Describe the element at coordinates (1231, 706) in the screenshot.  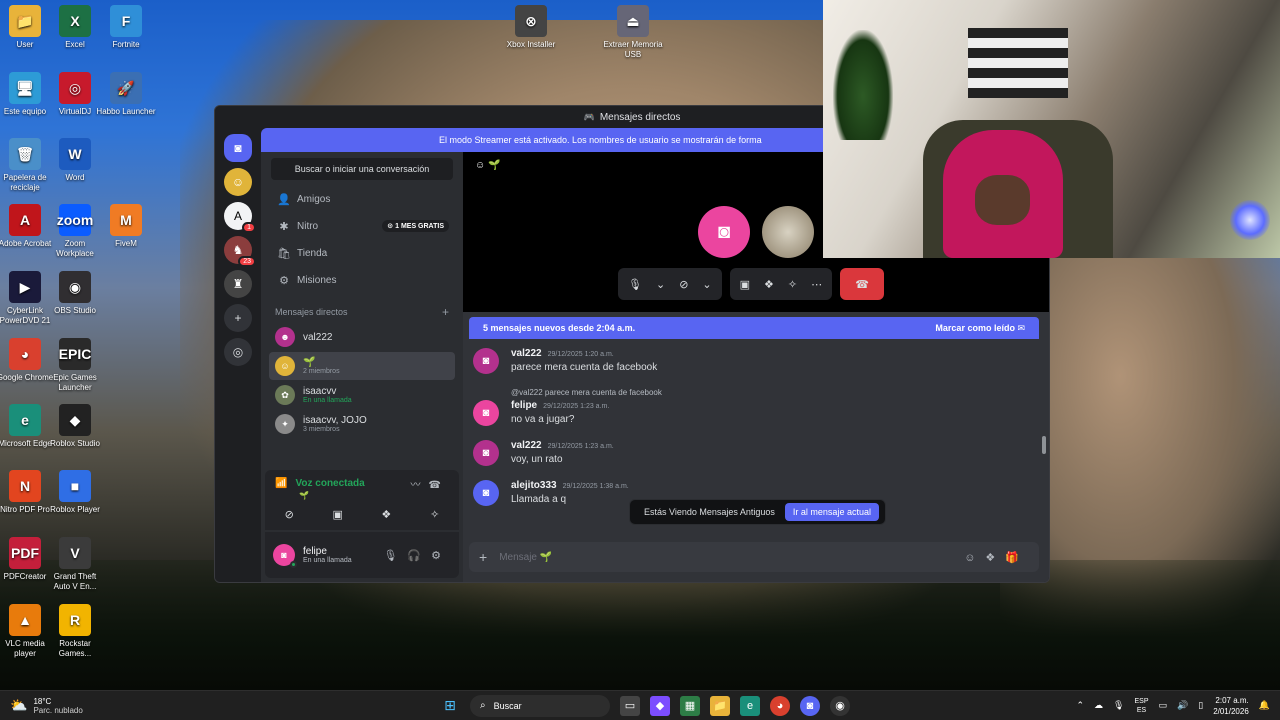
I see `clock: 2:07 a.m. 2/01/2026` at that location.